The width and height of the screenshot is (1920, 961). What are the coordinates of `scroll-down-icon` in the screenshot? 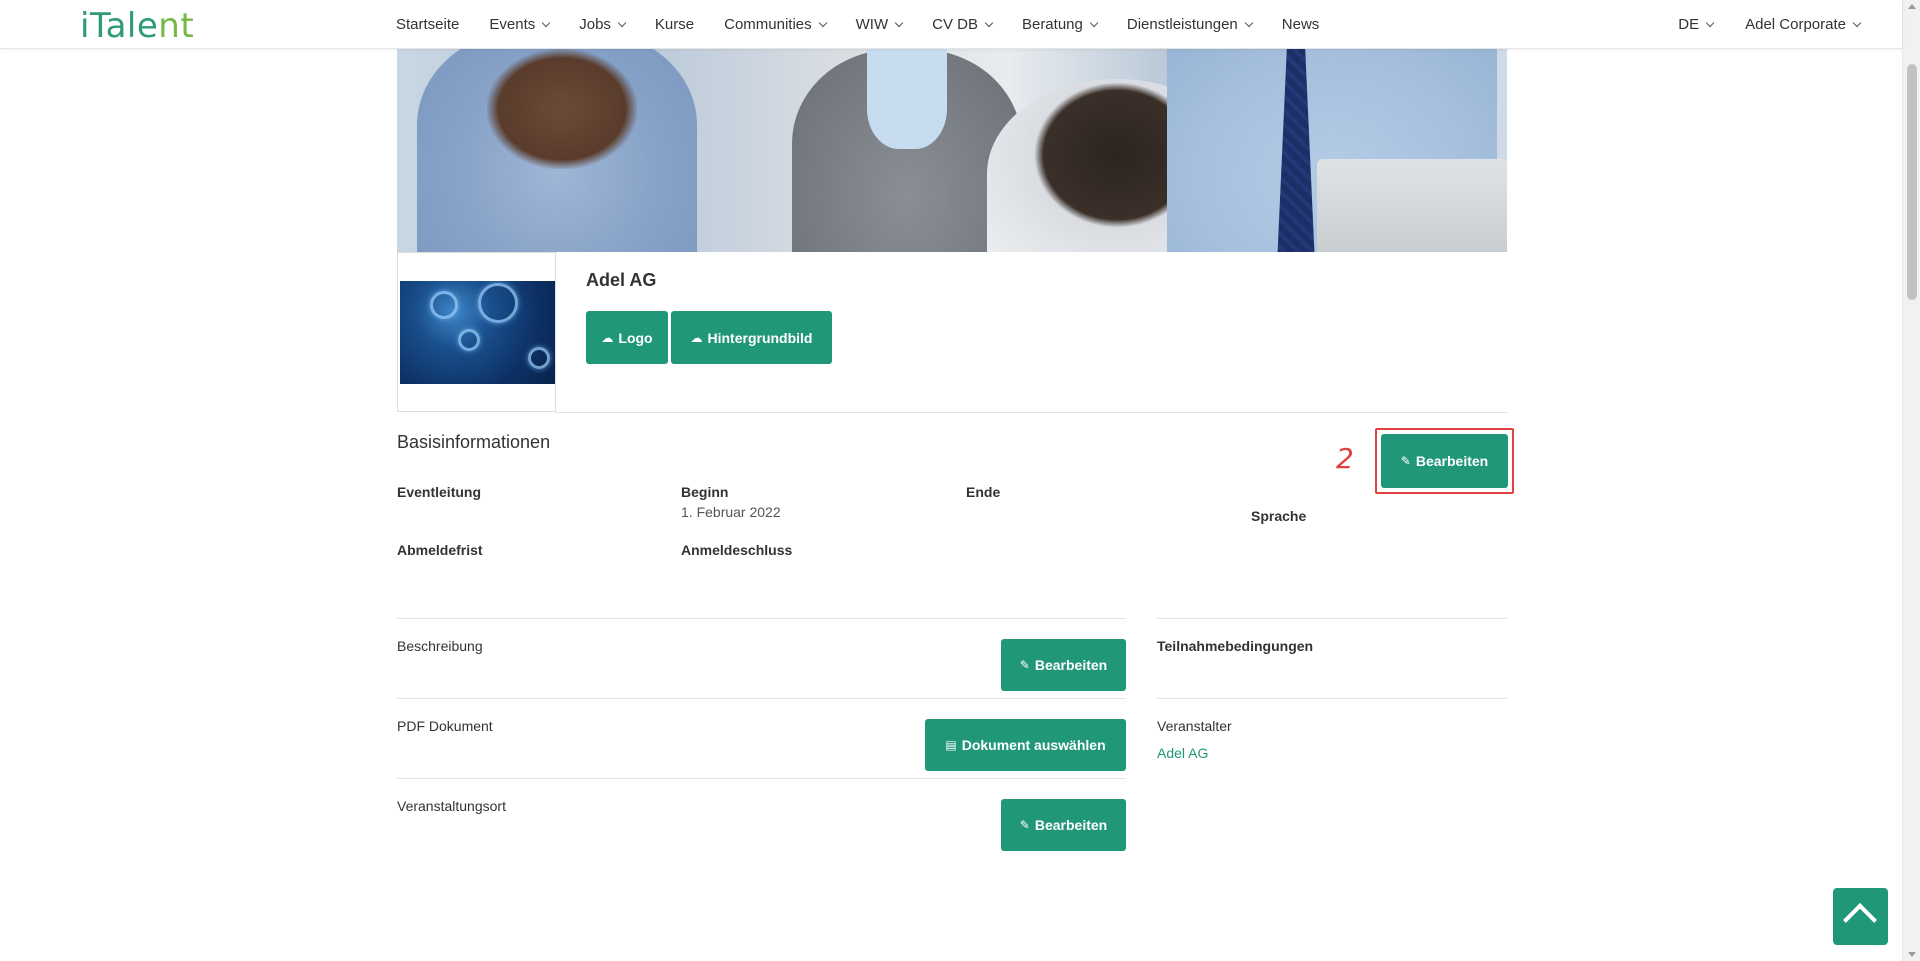 It's located at (1912, 954).